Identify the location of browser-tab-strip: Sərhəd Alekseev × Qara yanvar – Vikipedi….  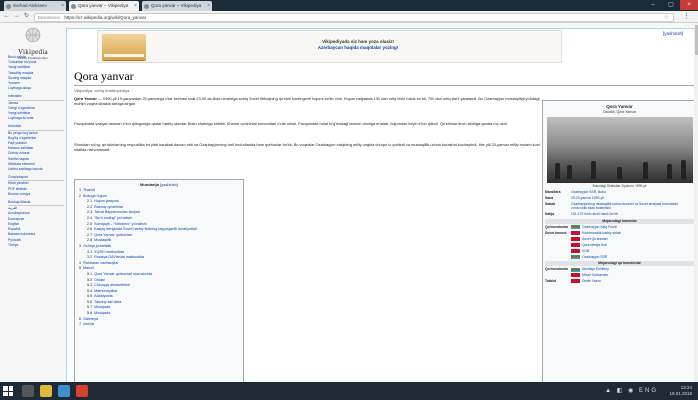
(349, 5).